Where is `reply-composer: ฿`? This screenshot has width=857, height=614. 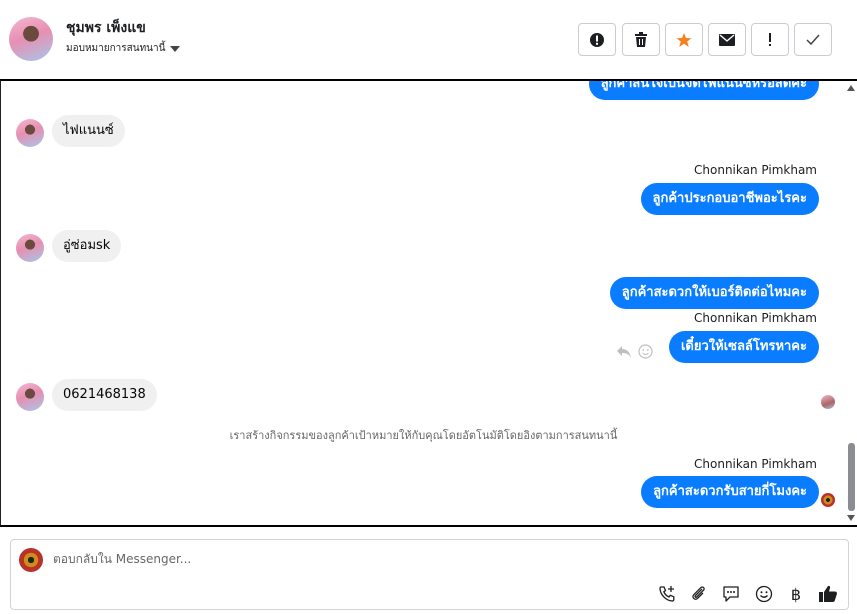 reply-composer: ฿ is located at coordinates (429, 574).